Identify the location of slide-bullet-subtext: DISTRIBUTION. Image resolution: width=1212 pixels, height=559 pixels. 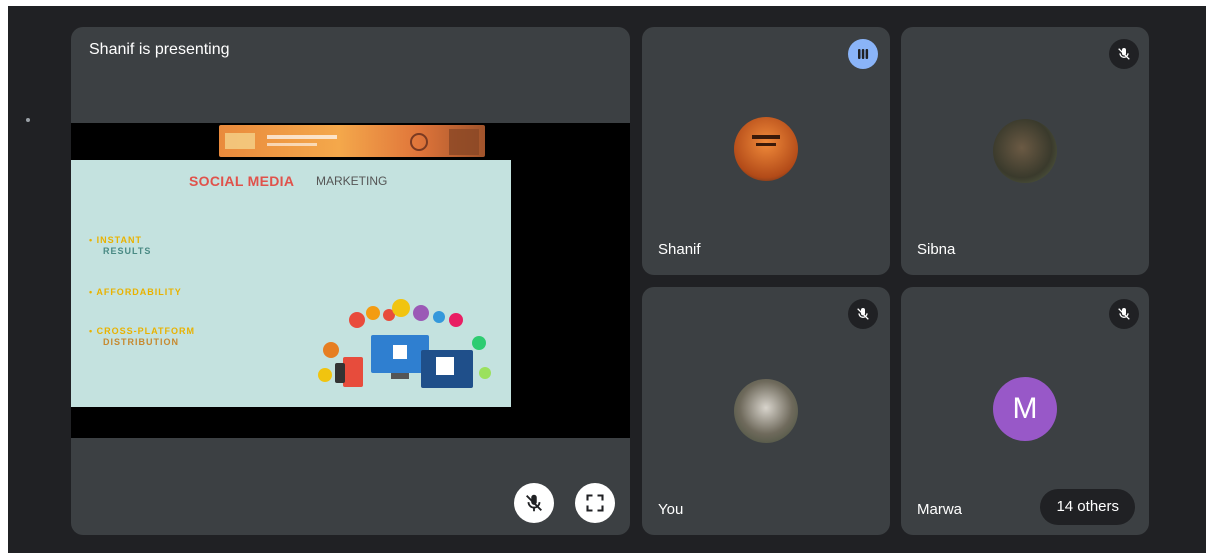
(141, 342).